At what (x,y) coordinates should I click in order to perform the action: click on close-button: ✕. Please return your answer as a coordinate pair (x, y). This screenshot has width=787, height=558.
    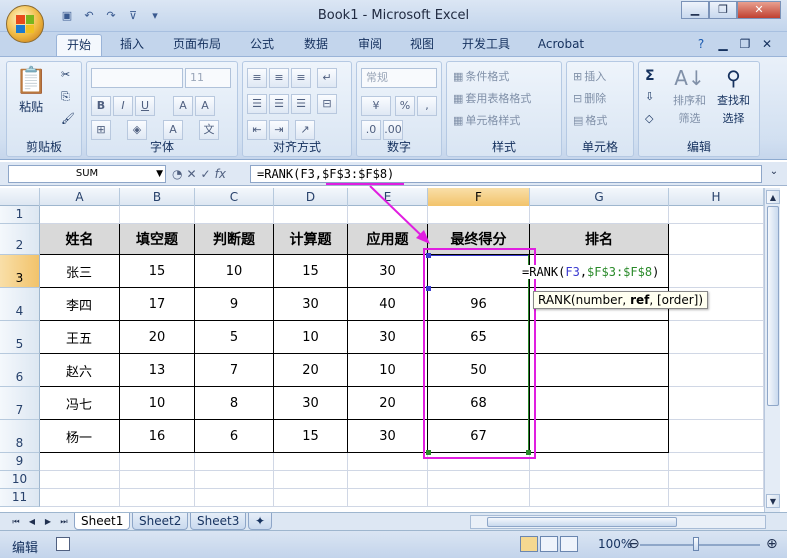
    Looking at the image, I should click on (759, 10).